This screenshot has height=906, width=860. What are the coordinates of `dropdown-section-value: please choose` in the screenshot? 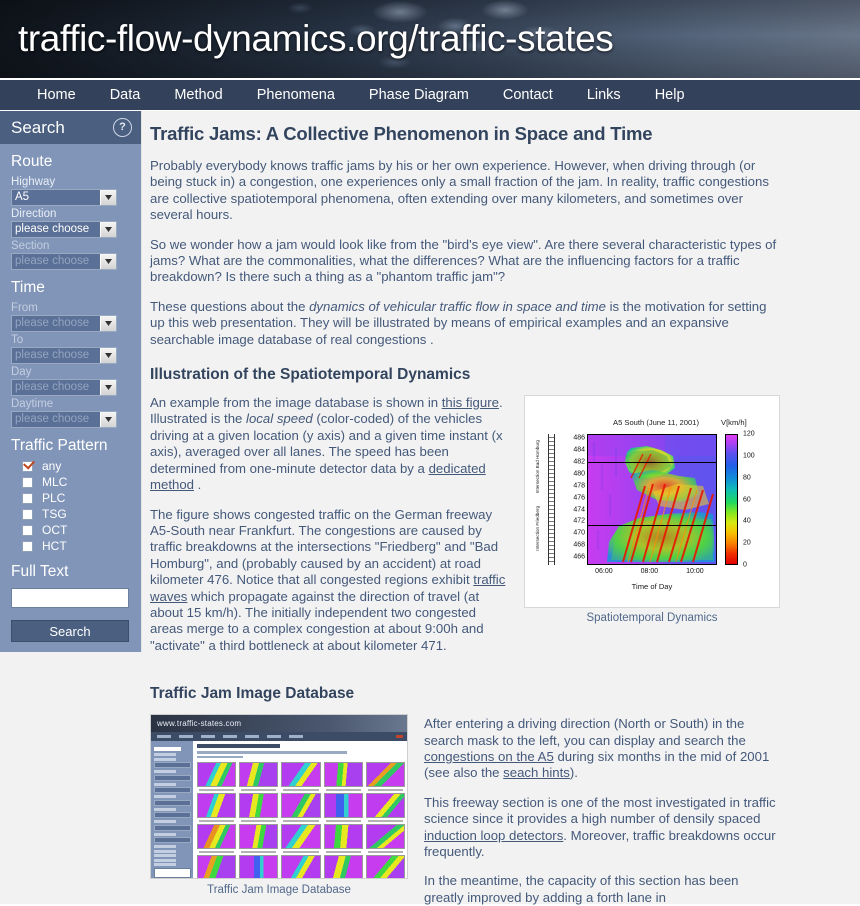 It's located at (56, 261).